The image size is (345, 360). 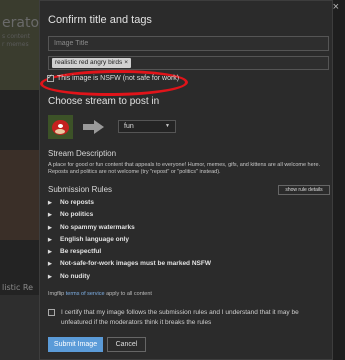 What do you see at coordinates (147, 126) in the screenshot?
I see `stream-select: fun ▼` at bounding box center [147, 126].